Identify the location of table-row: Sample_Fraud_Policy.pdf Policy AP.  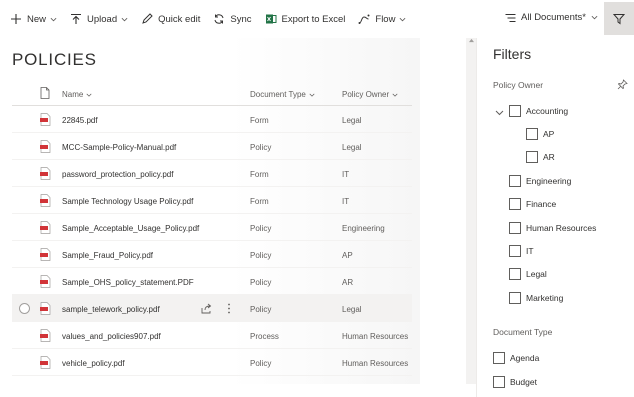
(212, 254).